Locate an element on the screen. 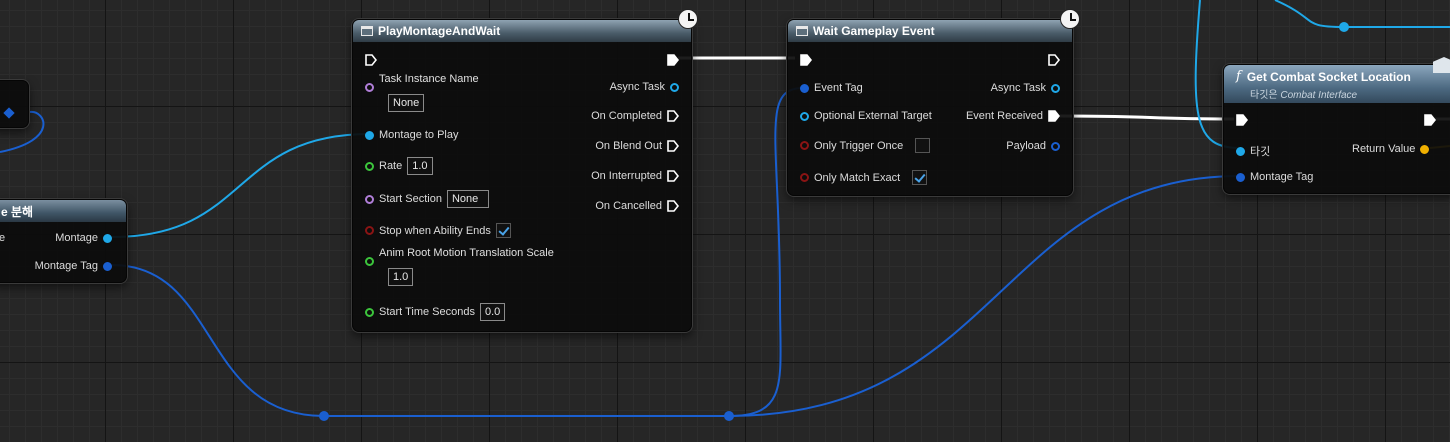 The height and width of the screenshot is (442, 1450). on-interrupted-out: On Interrupted is located at coordinates (635, 176).